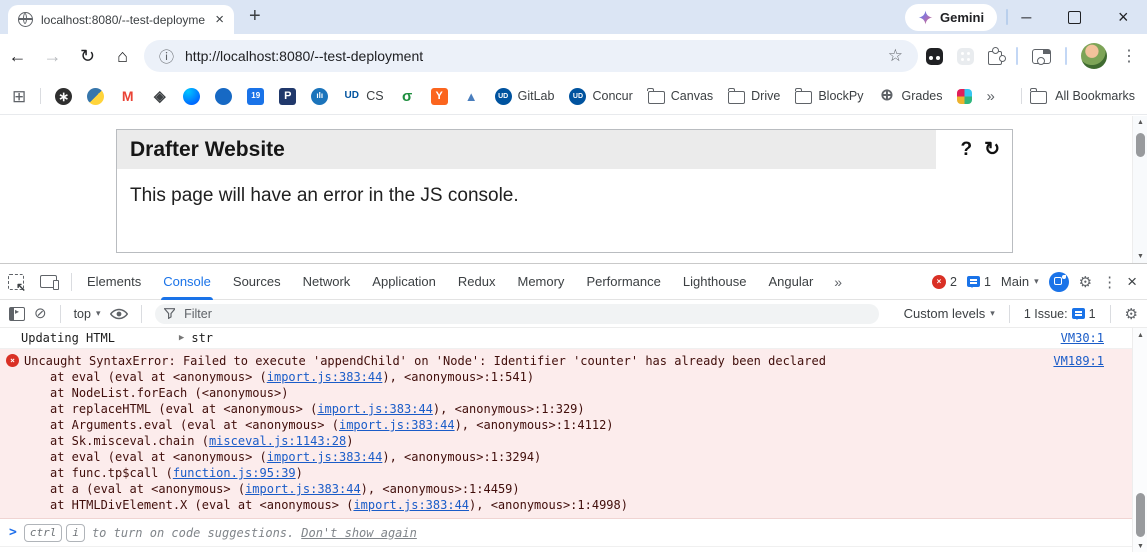 The width and height of the screenshot is (1147, 552). Describe the element at coordinates (114, 282) in the screenshot. I see `devtools-tab-elements: Elements` at that location.